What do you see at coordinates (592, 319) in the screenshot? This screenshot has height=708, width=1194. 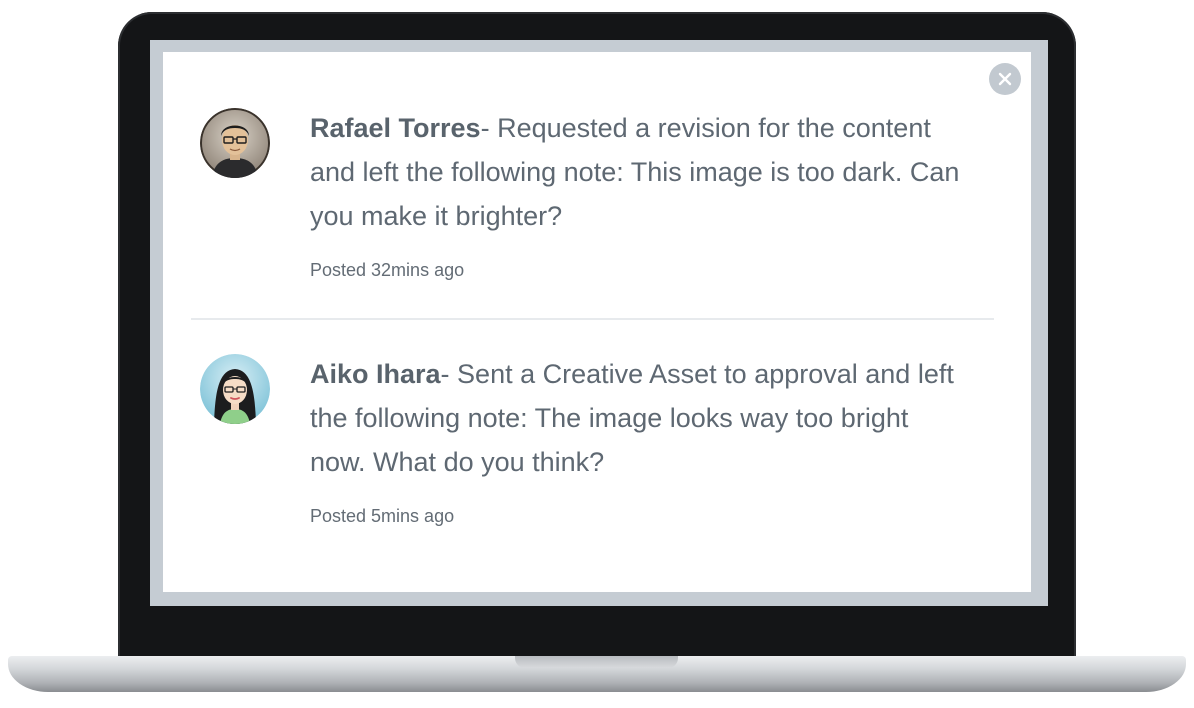 I see `divider` at bounding box center [592, 319].